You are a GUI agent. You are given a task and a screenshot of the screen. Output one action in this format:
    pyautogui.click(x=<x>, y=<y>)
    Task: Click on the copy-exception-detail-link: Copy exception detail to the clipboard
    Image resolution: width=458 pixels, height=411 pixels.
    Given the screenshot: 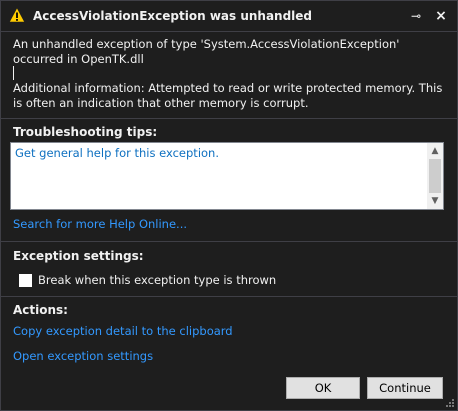 What is the action you would take?
    pyautogui.click(x=123, y=331)
    